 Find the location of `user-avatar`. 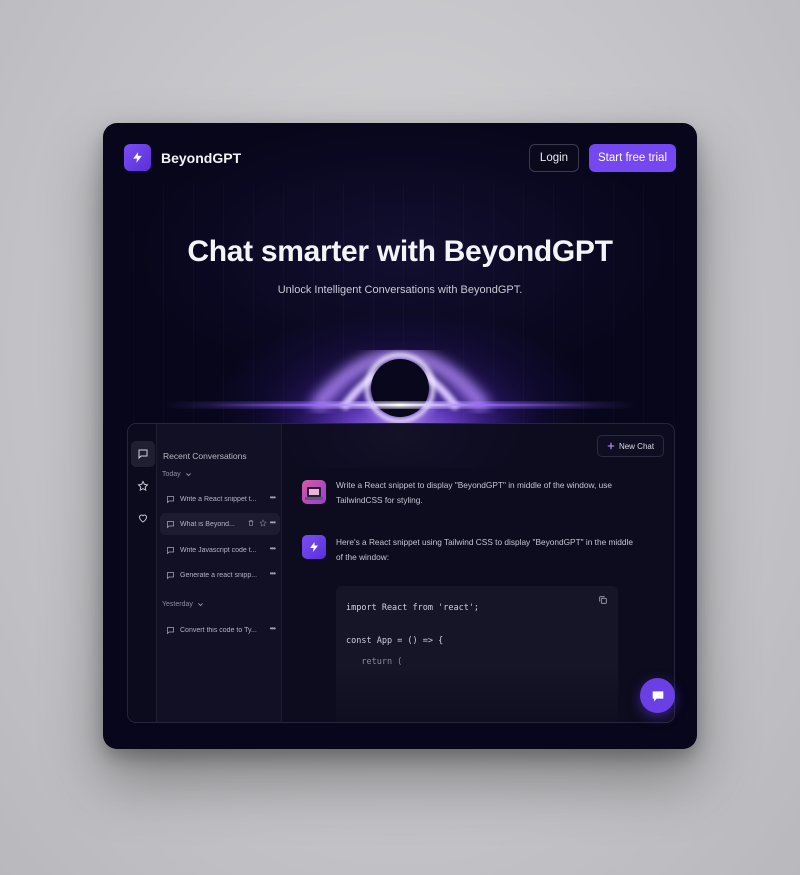

user-avatar is located at coordinates (314, 492).